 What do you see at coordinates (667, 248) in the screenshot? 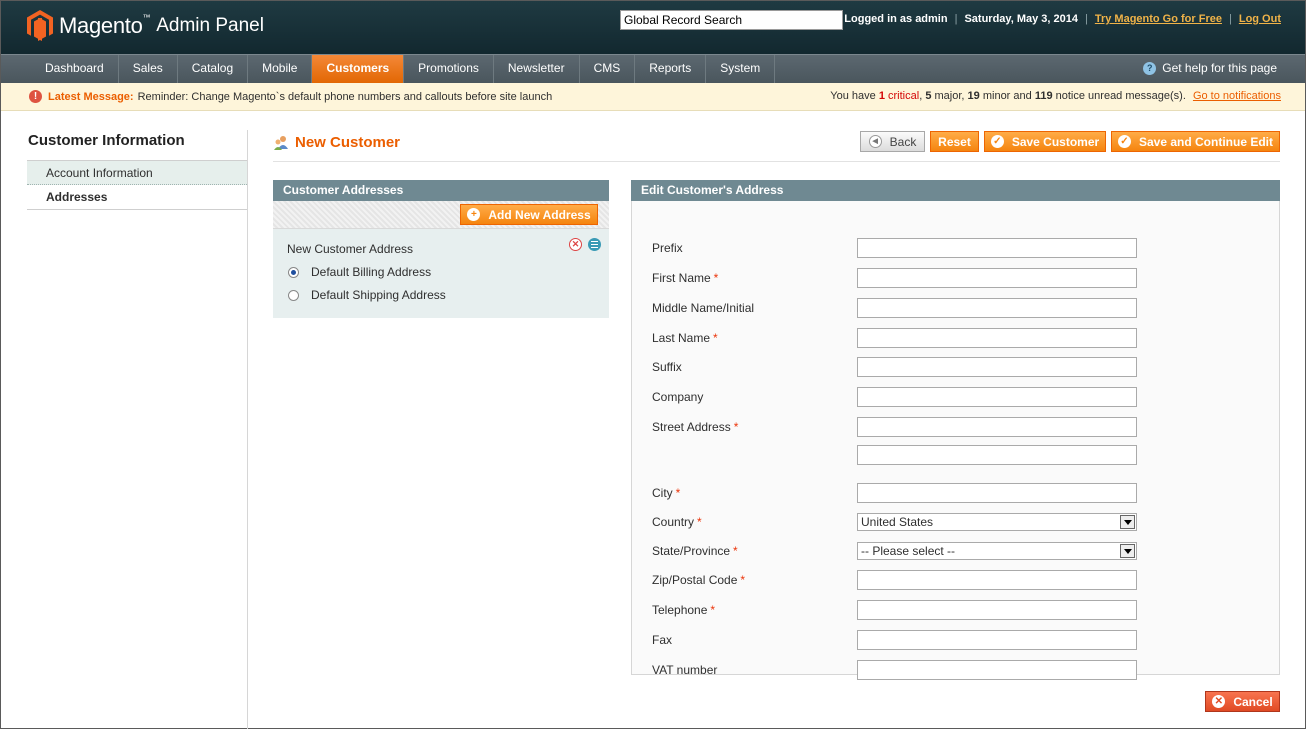
I see `prefix-label: Prefix` at bounding box center [667, 248].